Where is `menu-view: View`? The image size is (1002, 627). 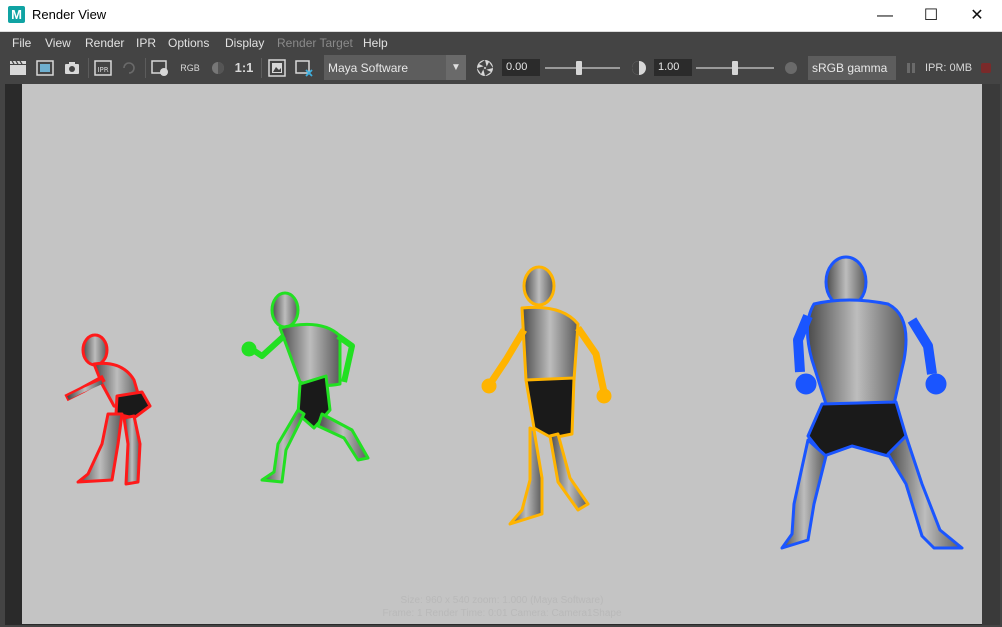
menu-view: View is located at coordinates (58, 43).